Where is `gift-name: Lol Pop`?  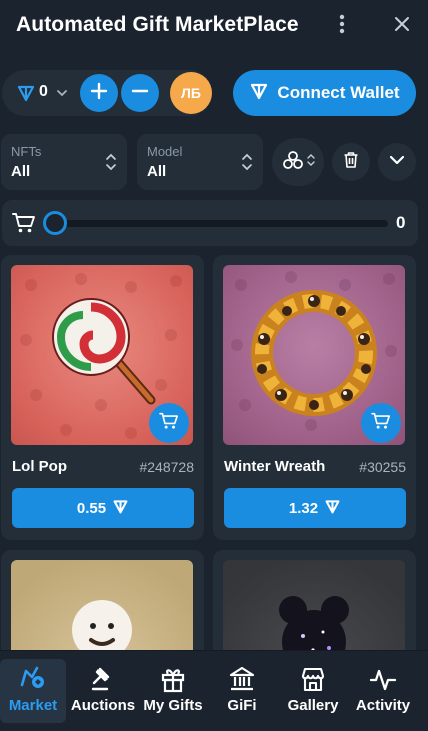 gift-name: Lol Pop is located at coordinates (39, 466).